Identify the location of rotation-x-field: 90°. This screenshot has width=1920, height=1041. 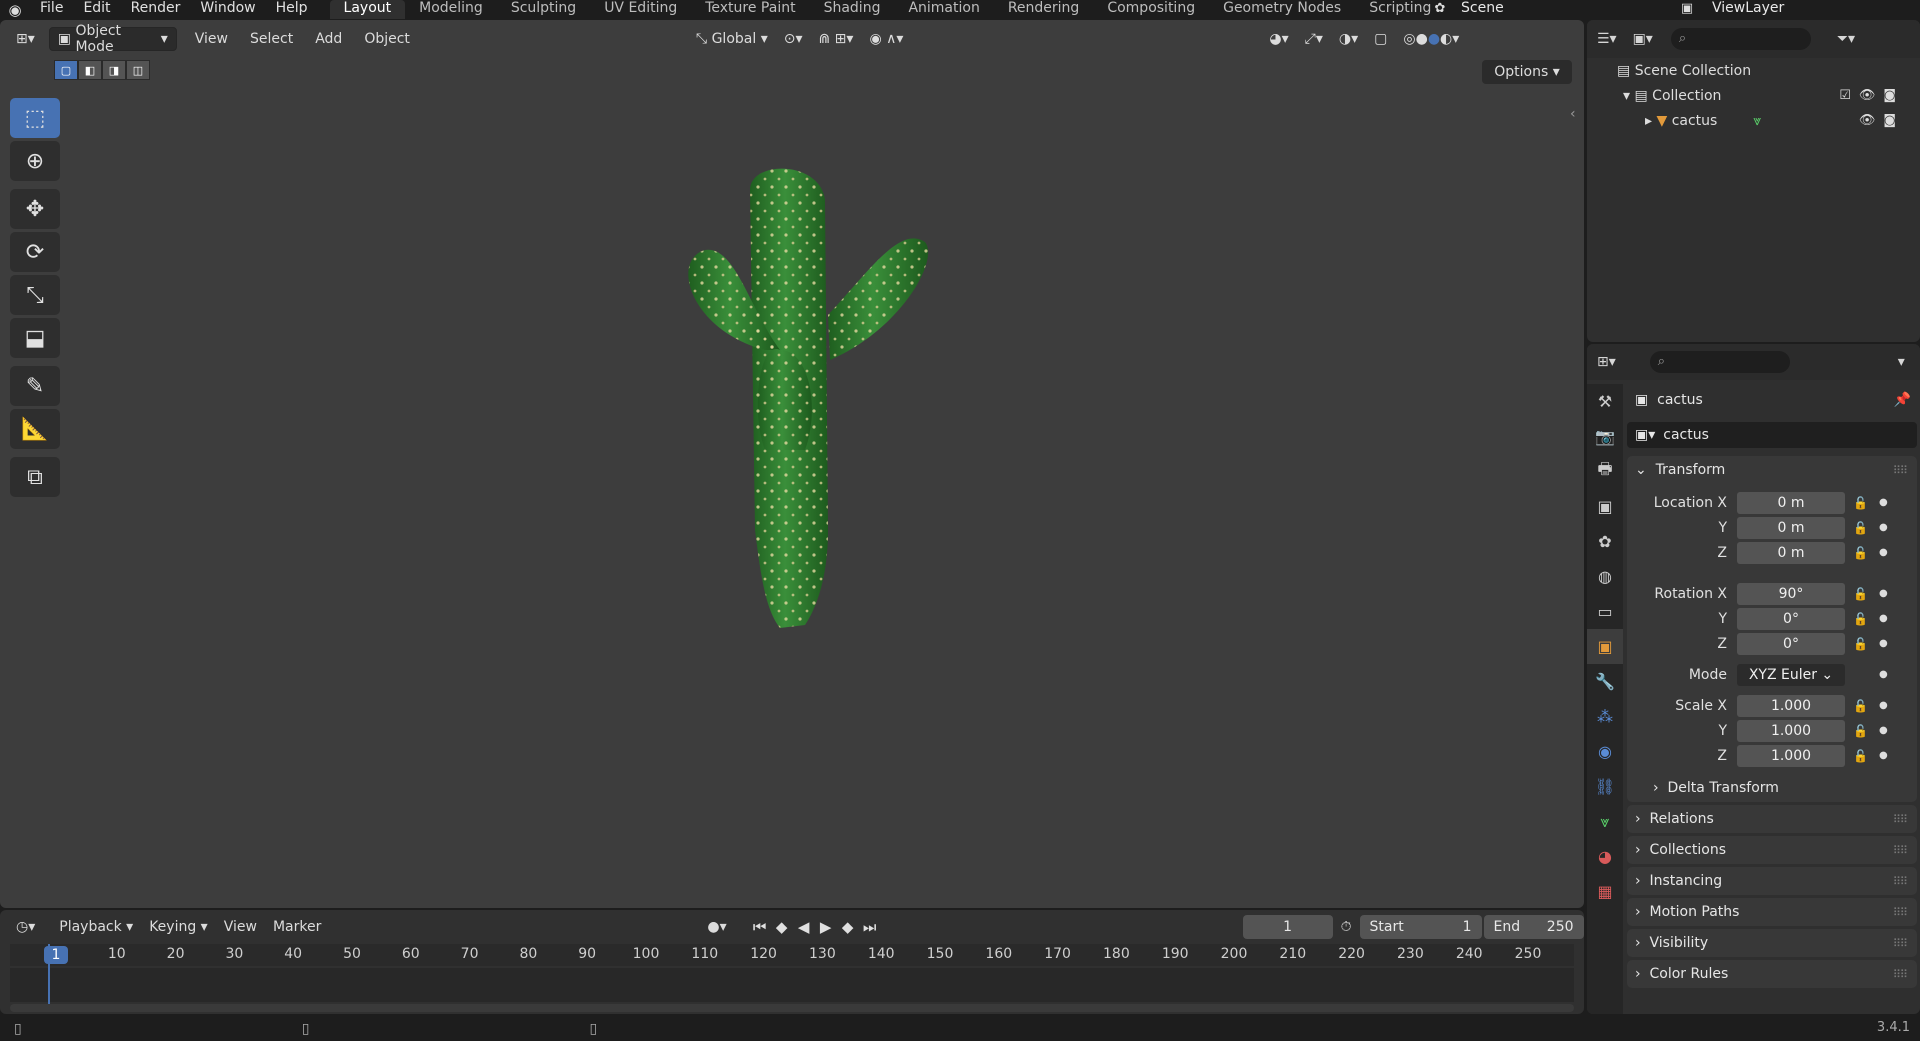
(1791, 593).